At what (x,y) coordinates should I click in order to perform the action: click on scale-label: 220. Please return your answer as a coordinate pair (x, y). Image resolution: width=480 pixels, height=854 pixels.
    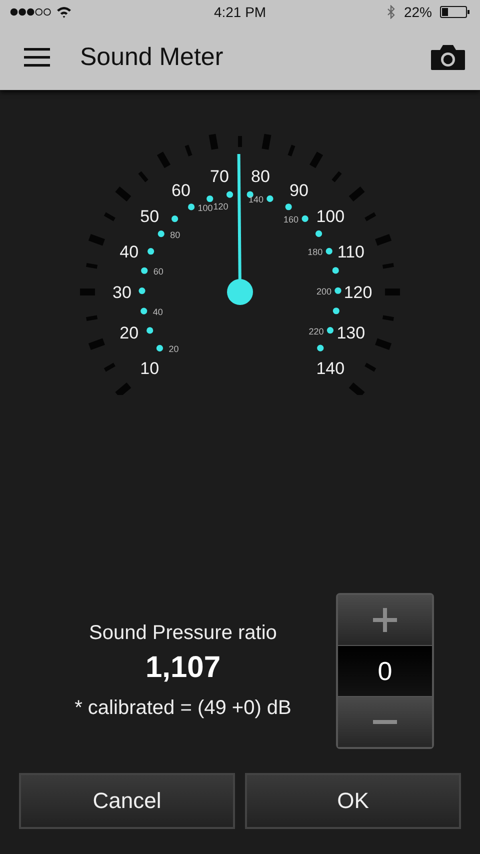
    Looking at the image, I should click on (316, 331).